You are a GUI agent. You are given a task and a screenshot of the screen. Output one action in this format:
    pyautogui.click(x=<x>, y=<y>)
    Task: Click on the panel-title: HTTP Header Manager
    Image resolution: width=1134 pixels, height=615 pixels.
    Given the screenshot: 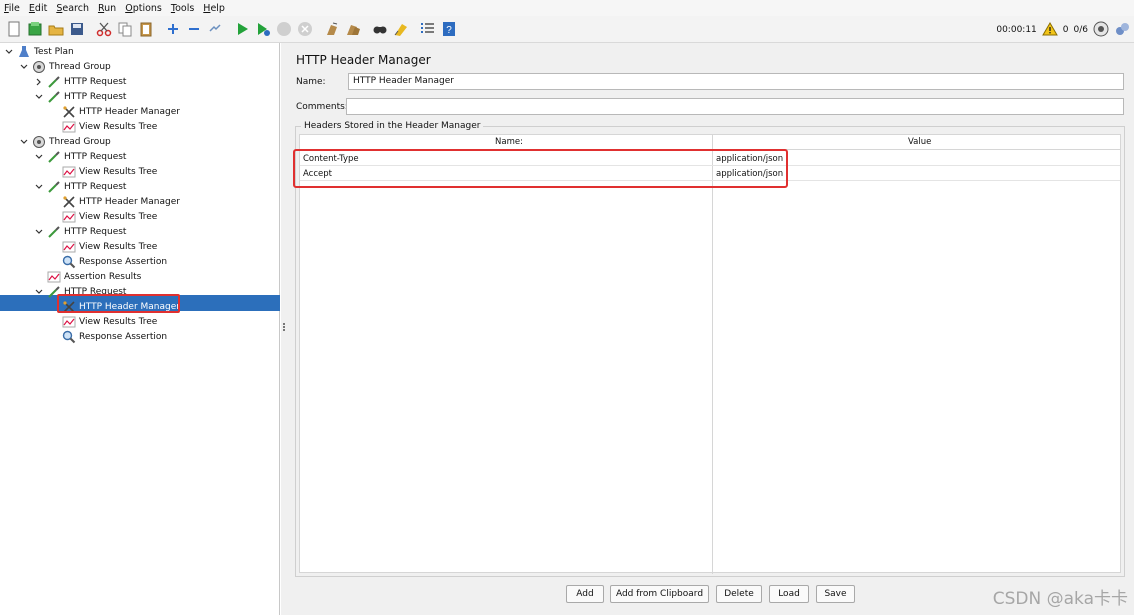 What is the action you would take?
    pyautogui.click(x=363, y=60)
    